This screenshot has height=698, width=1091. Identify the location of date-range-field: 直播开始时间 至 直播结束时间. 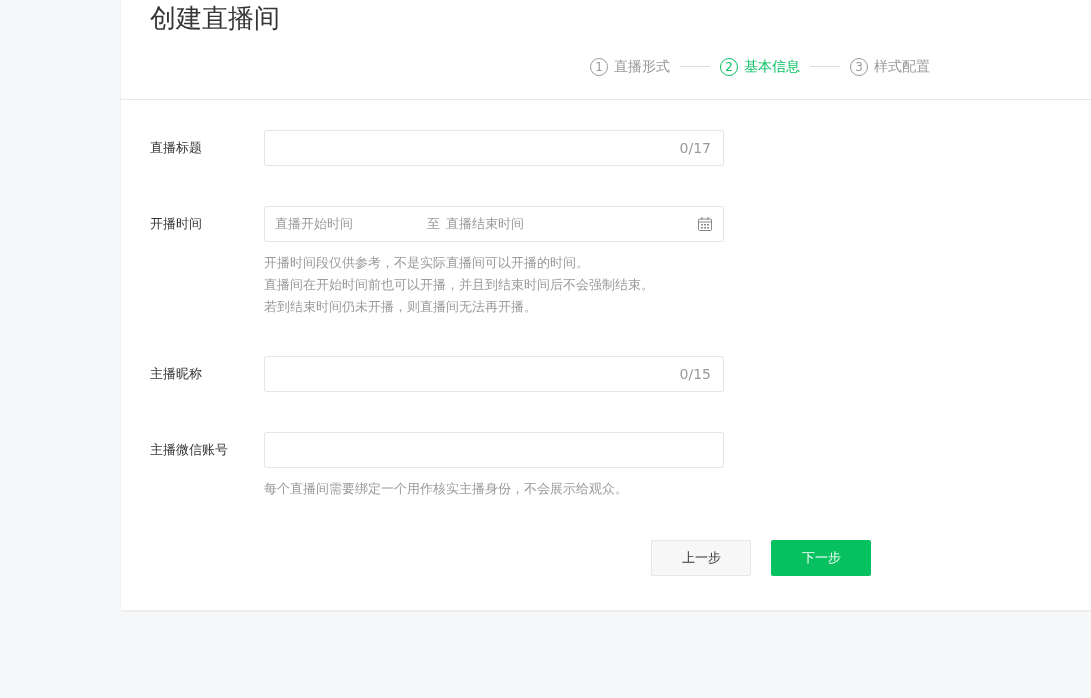
(494, 224).